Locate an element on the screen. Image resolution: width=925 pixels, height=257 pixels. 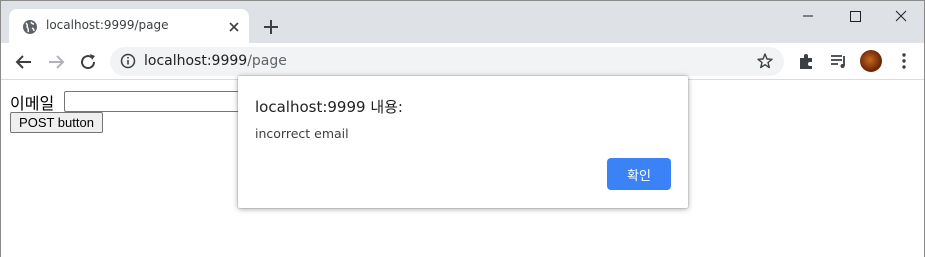
star-icon is located at coordinates (765, 61).